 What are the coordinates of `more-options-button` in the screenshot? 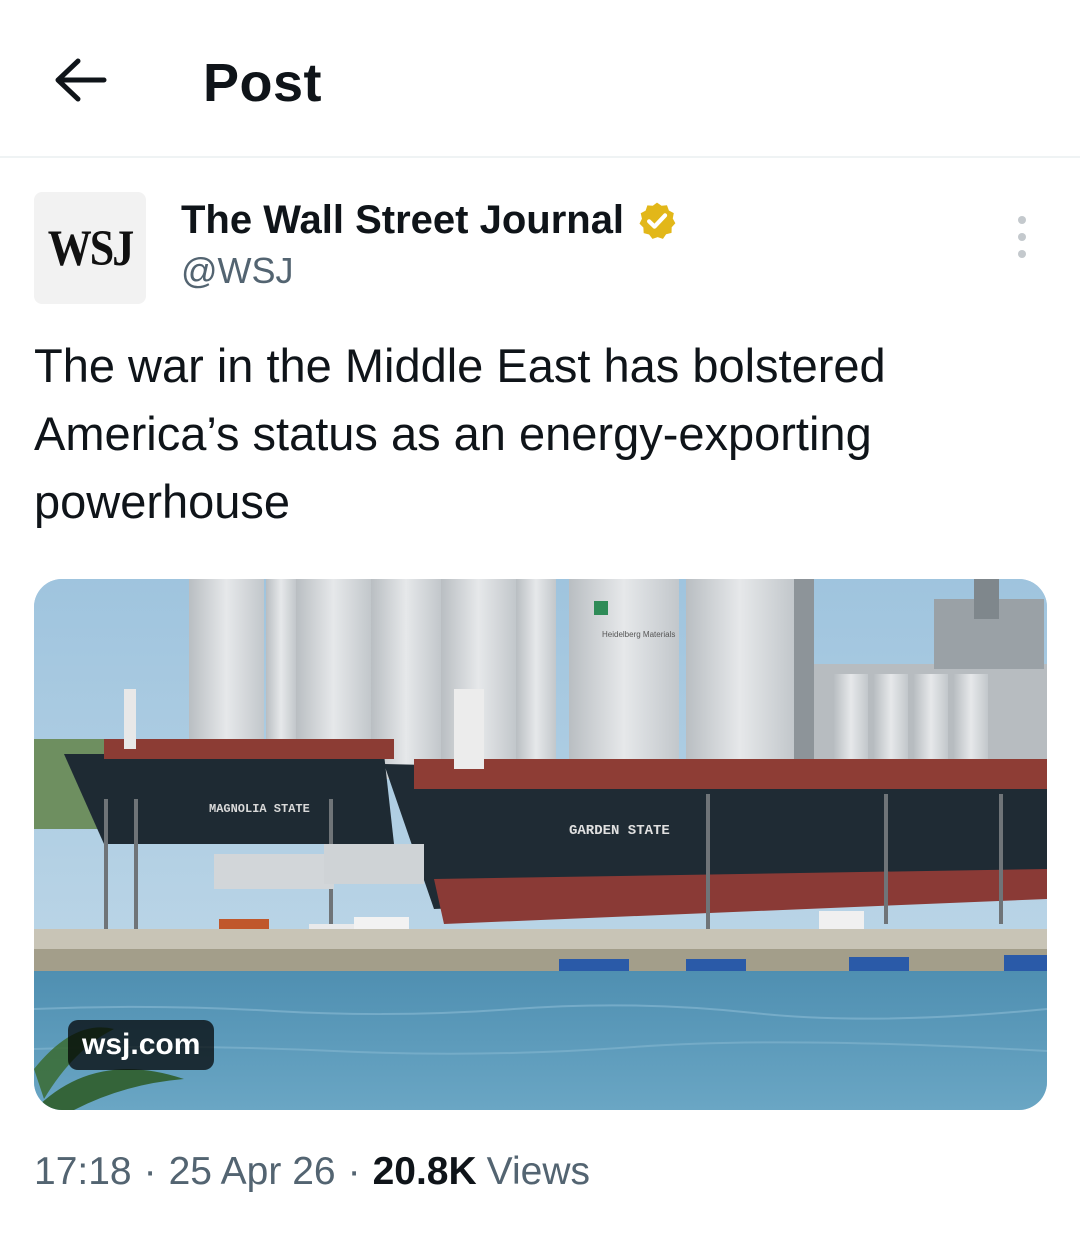 It's located at (1022, 237).